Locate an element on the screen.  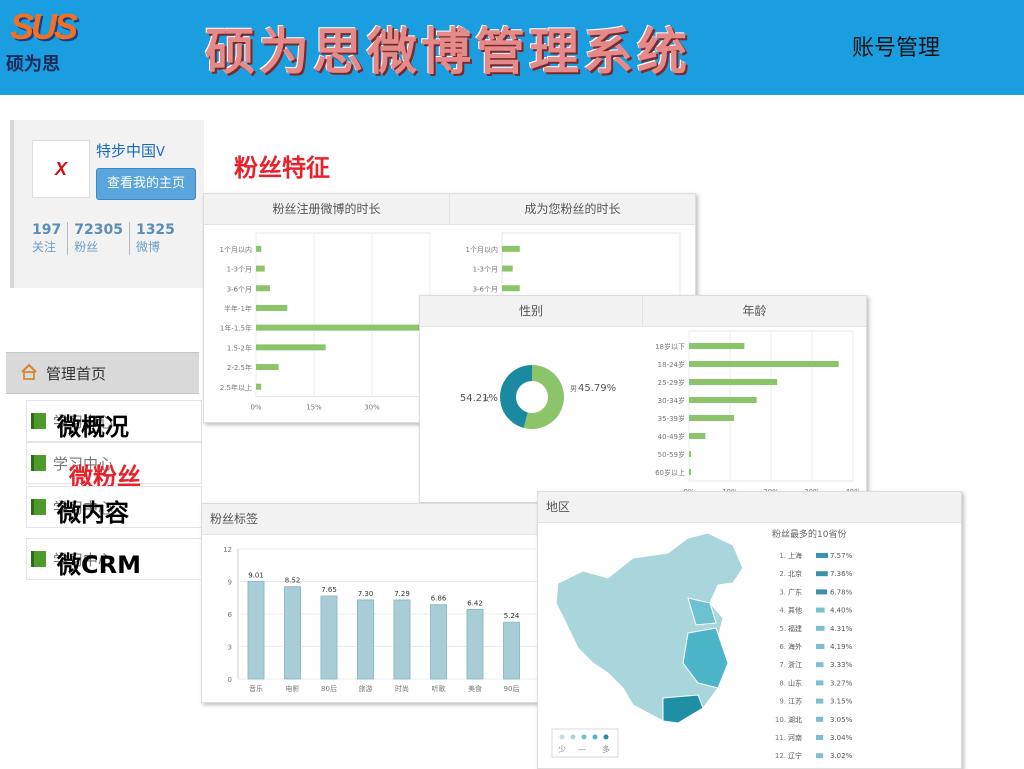
verified-icon: V is located at coordinates (160, 152).